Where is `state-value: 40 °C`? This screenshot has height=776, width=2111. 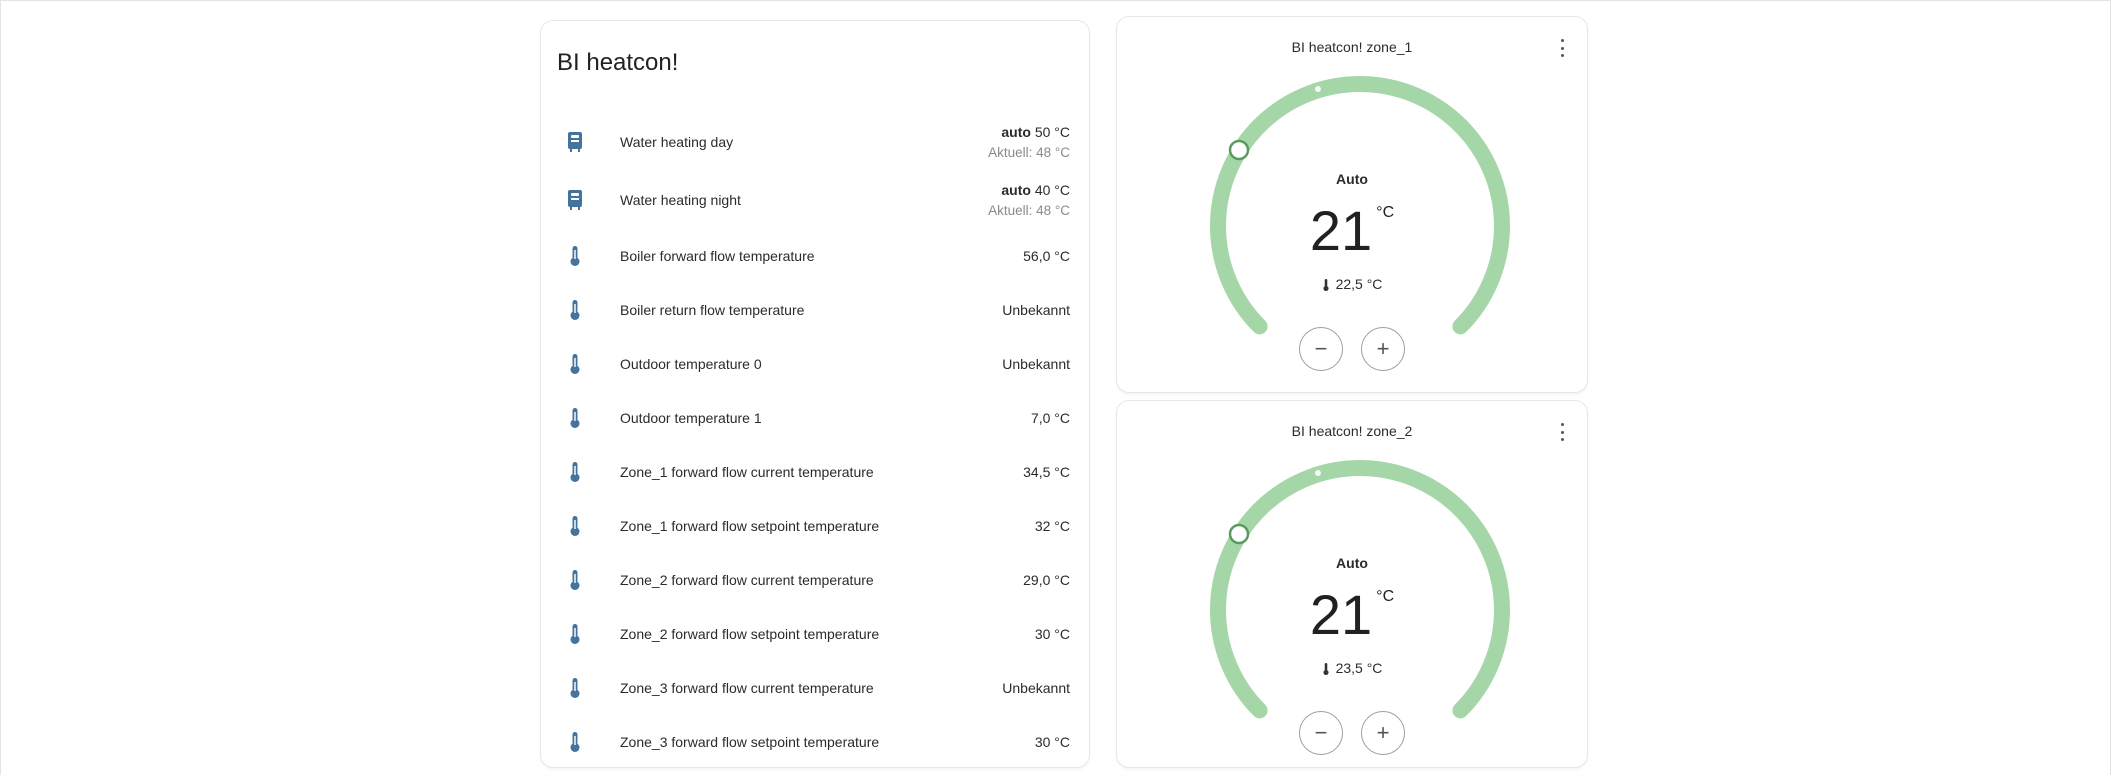
state-value: 40 °C is located at coordinates (1052, 190).